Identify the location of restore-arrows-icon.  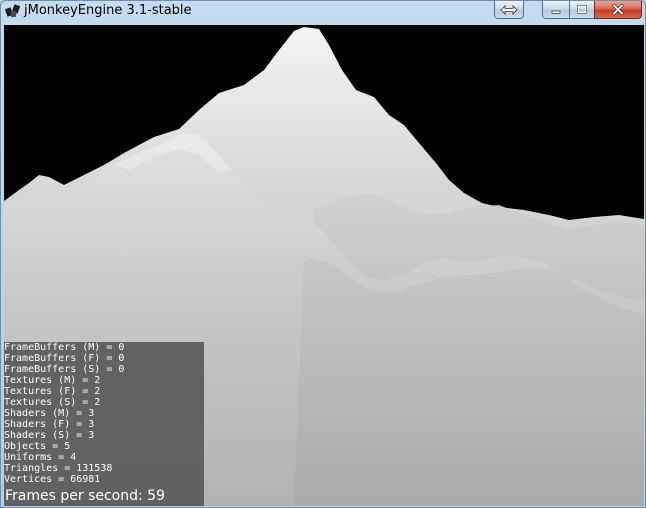
(509, 9).